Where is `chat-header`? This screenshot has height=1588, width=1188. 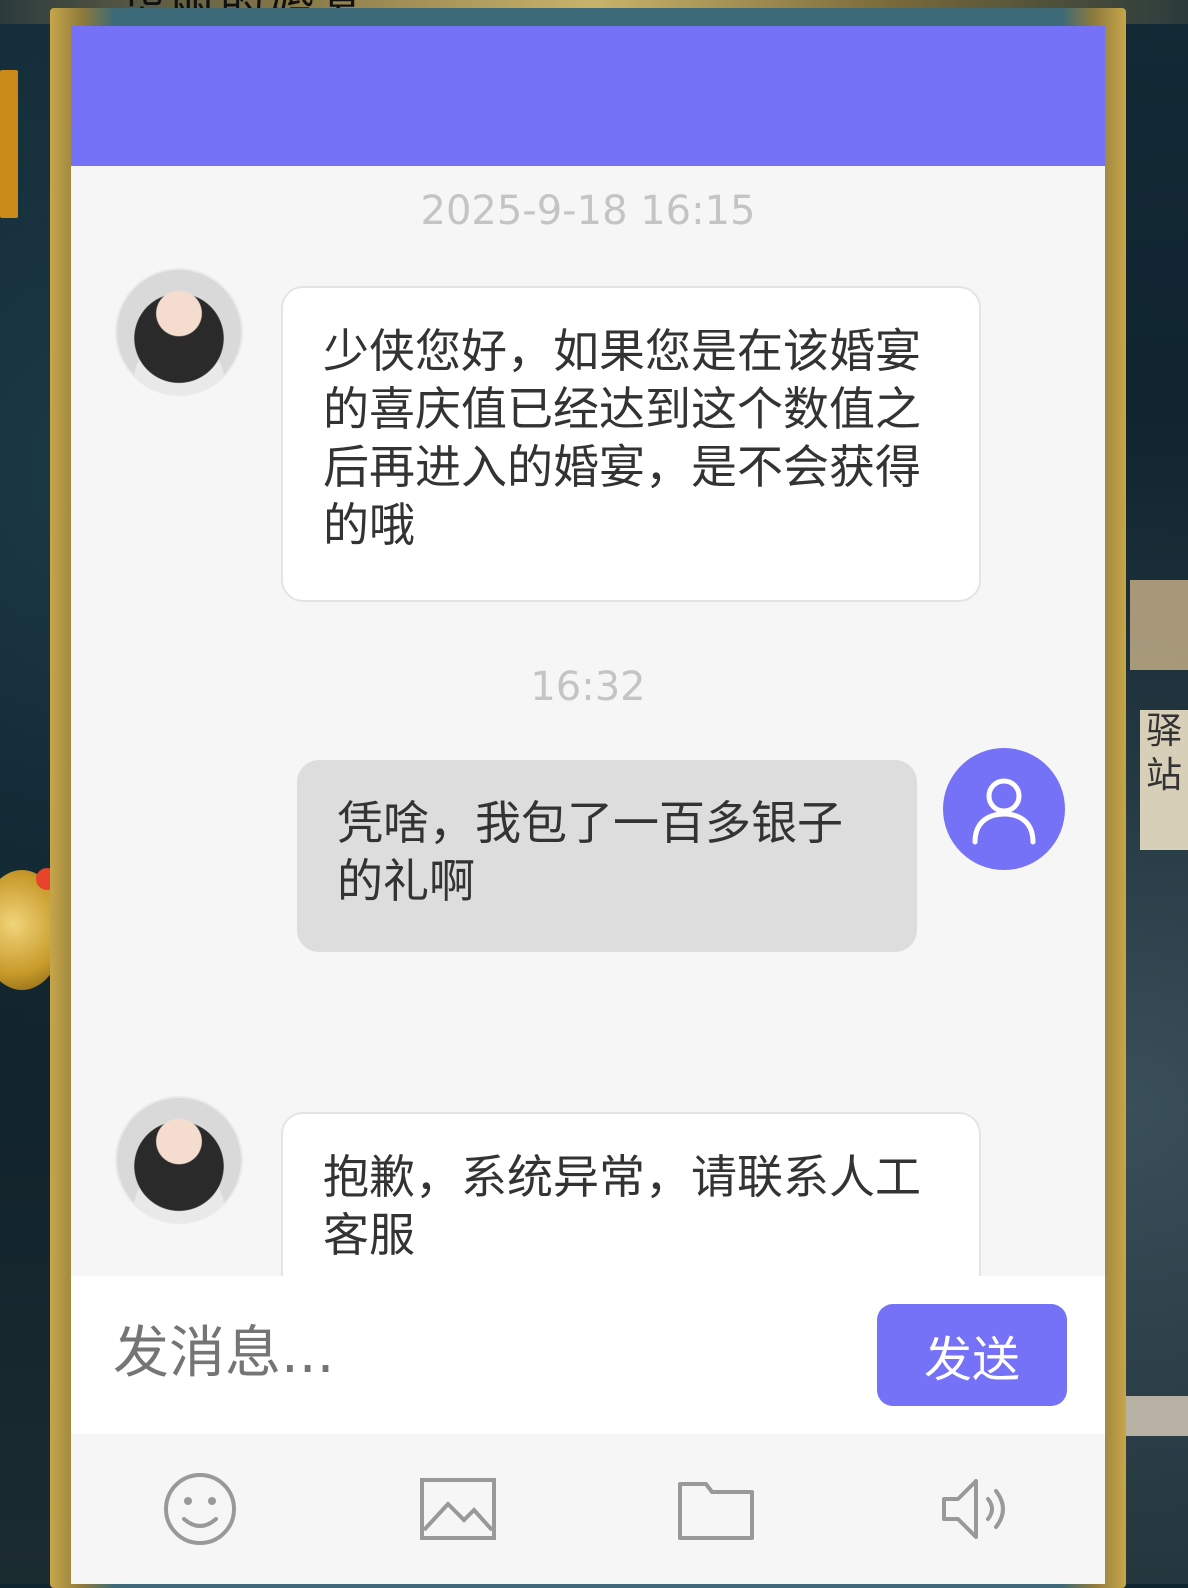 chat-header is located at coordinates (588, 96).